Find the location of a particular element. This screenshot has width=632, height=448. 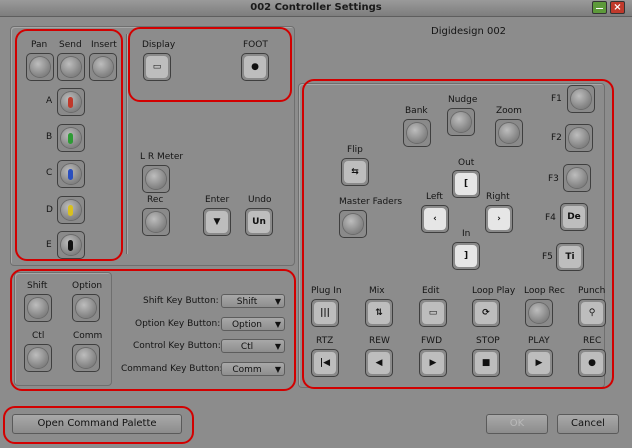

enter-arrow-icon: ▼ is located at coordinates (217, 222).